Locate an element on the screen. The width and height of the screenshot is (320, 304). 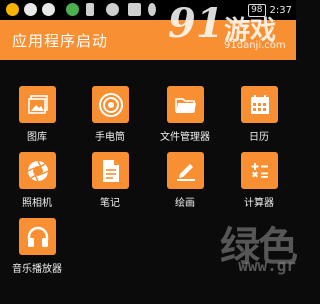
watermark-url: 91danji.com is located at coordinates (255, 45).